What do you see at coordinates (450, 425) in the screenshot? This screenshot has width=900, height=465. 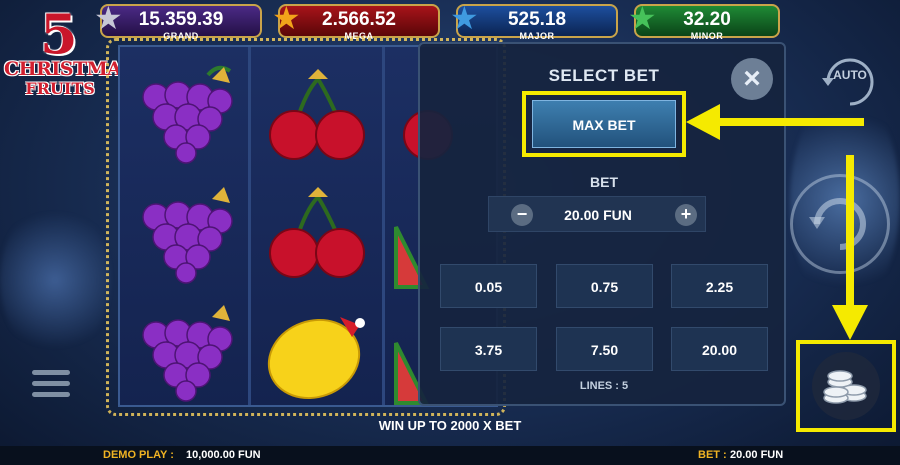 I see `max-win-text: WIN UP TO 2000 X BET` at bounding box center [450, 425].